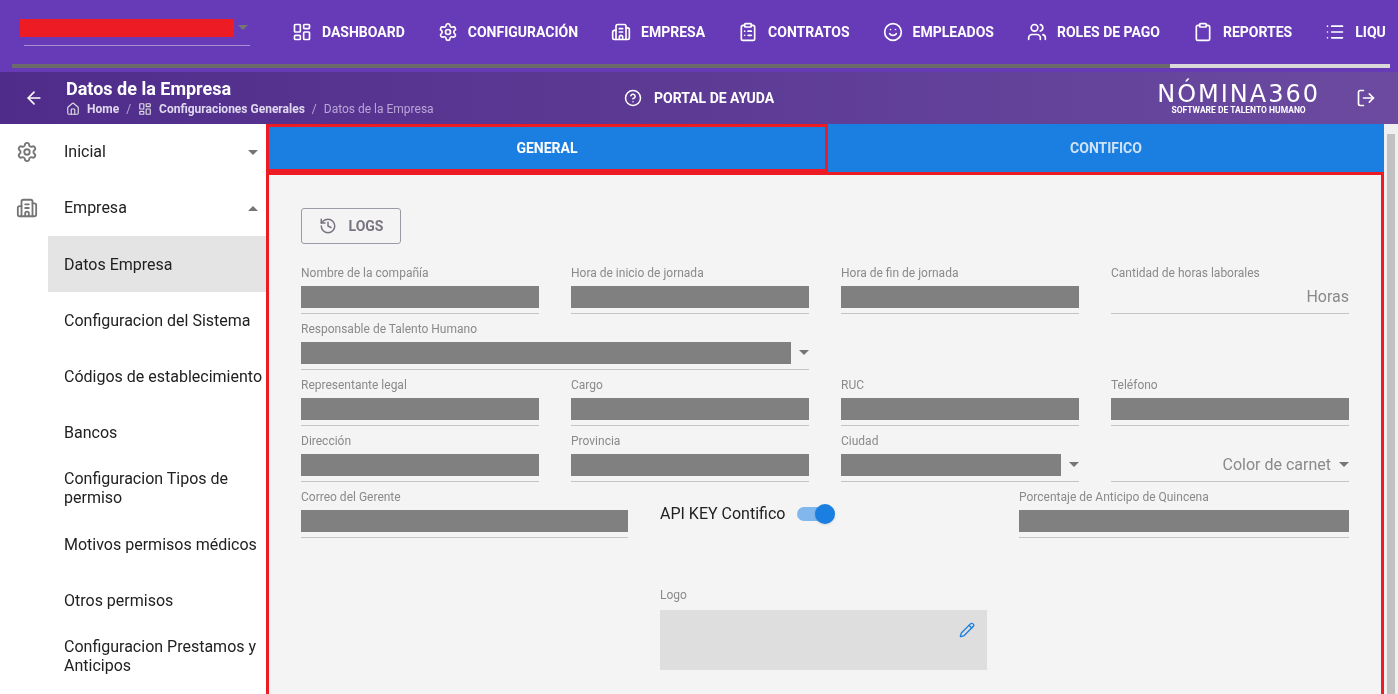 The image size is (1398, 694). Describe the element at coordinates (1114, 497) in the screenshot. I see `field-label: Porcentaje de Anticipo de Quincena` at that location.